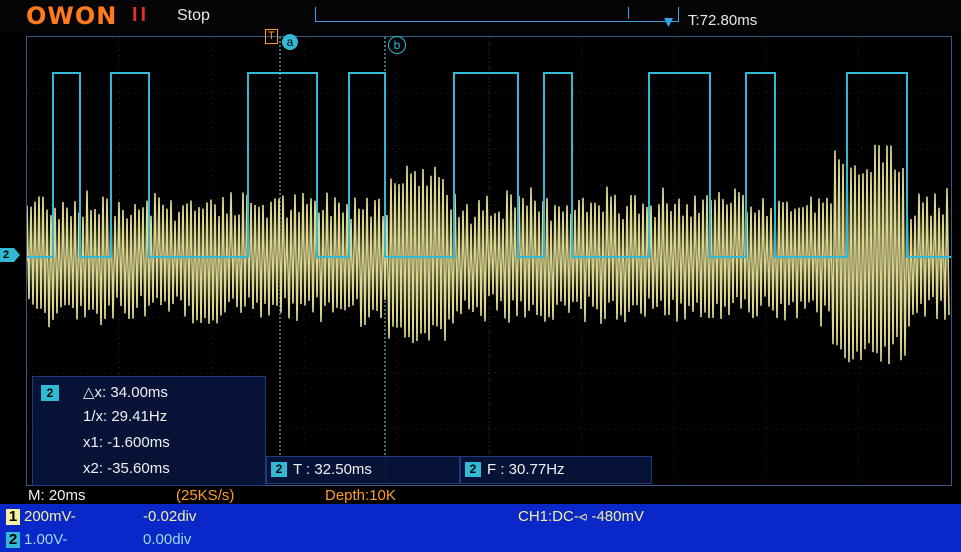  I want to click on cursor-b-label: b, so click(397, 45).